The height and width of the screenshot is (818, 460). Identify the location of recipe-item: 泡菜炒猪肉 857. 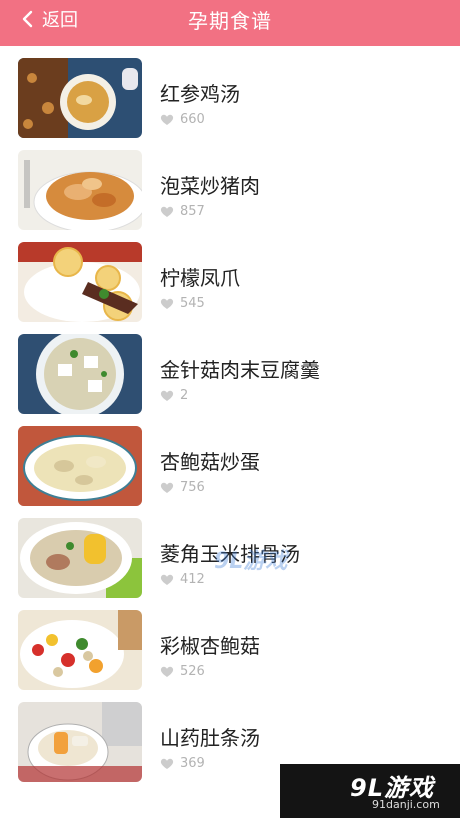
(230, 196).